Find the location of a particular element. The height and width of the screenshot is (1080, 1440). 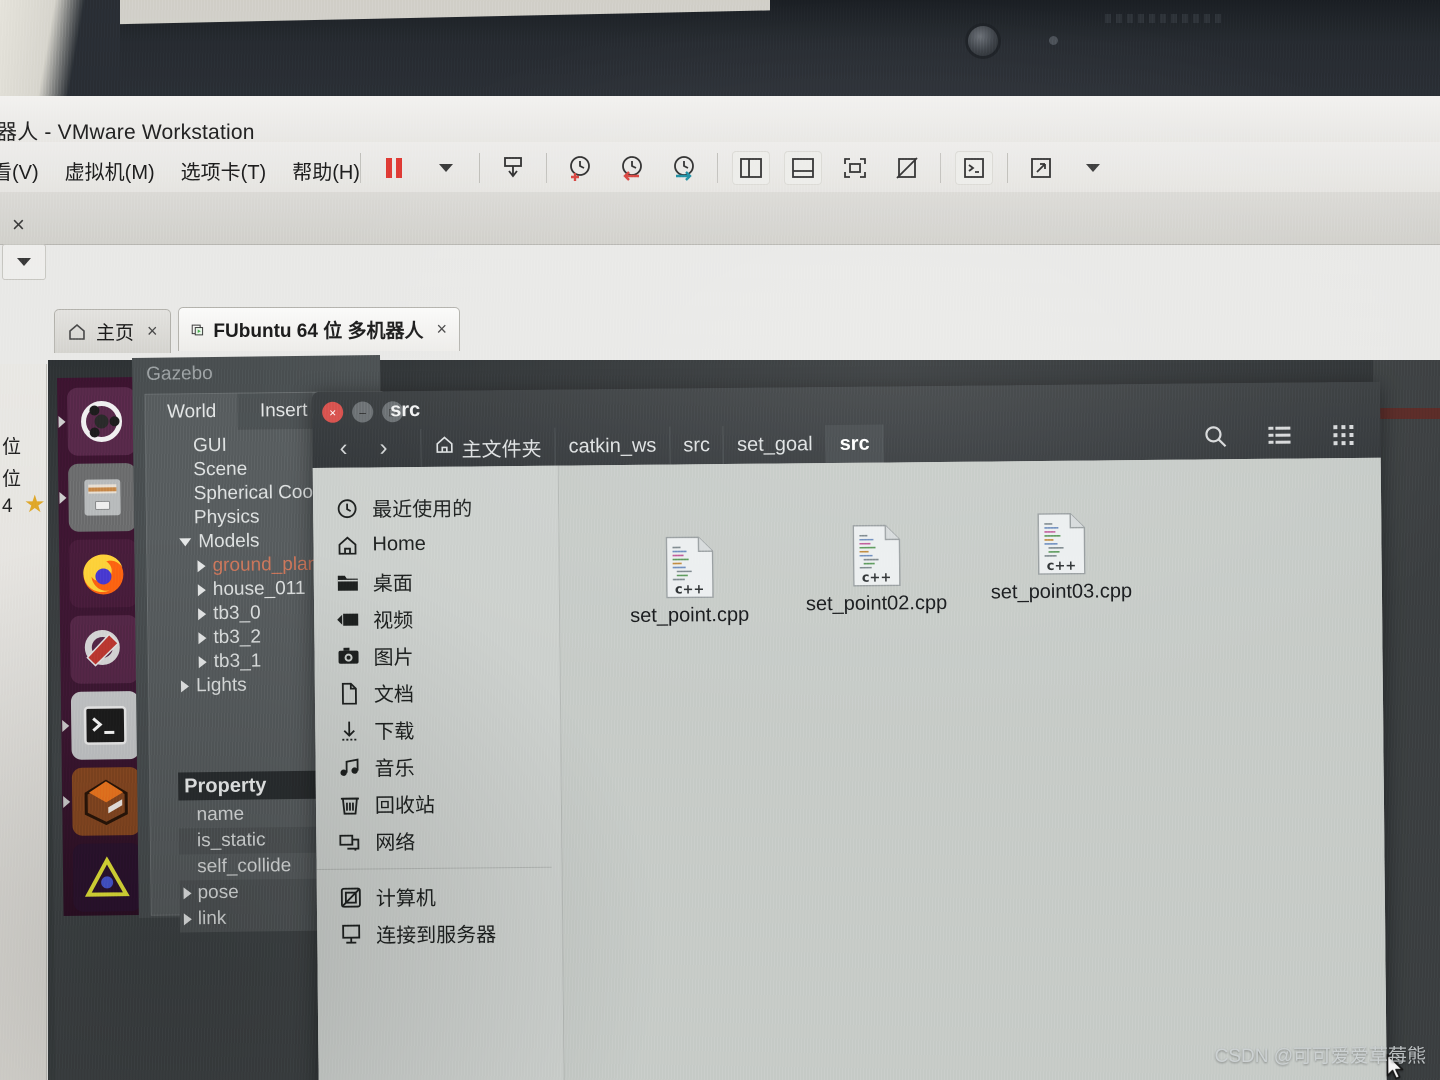

gazebo-tree-item-label: tb3_1 is located at coordinates (237, 661).